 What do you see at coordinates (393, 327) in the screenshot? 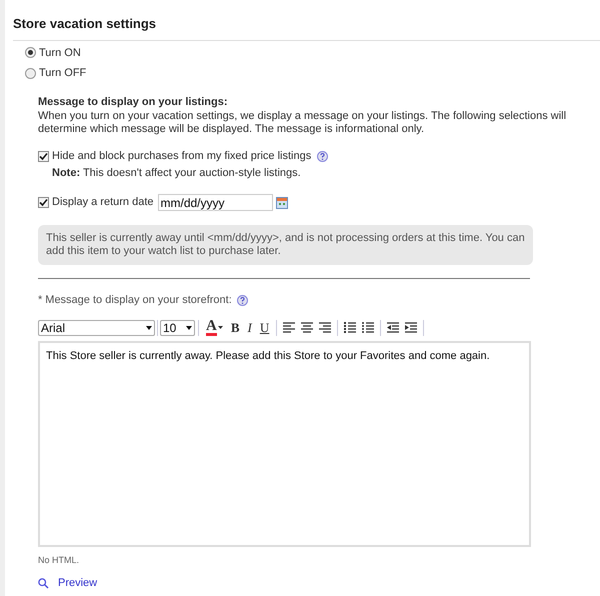
I see `outdent-icon` at bounding box center [393, 327].